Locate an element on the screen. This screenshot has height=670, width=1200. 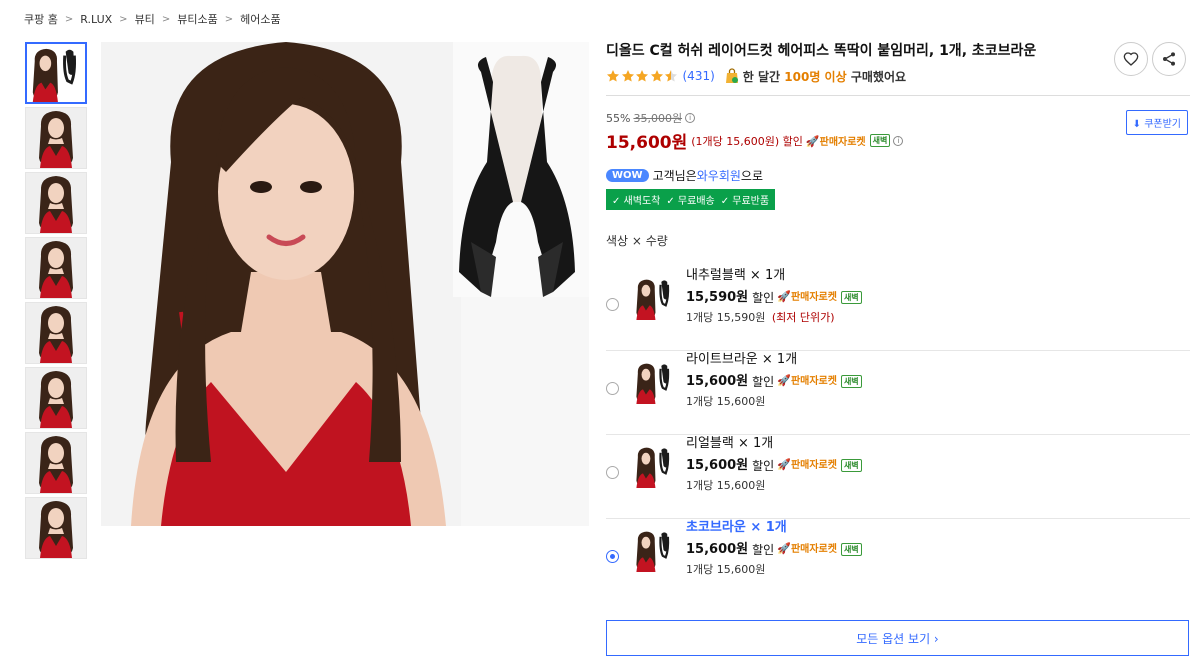
option-radio-selected is located at coordinates (612, 556).